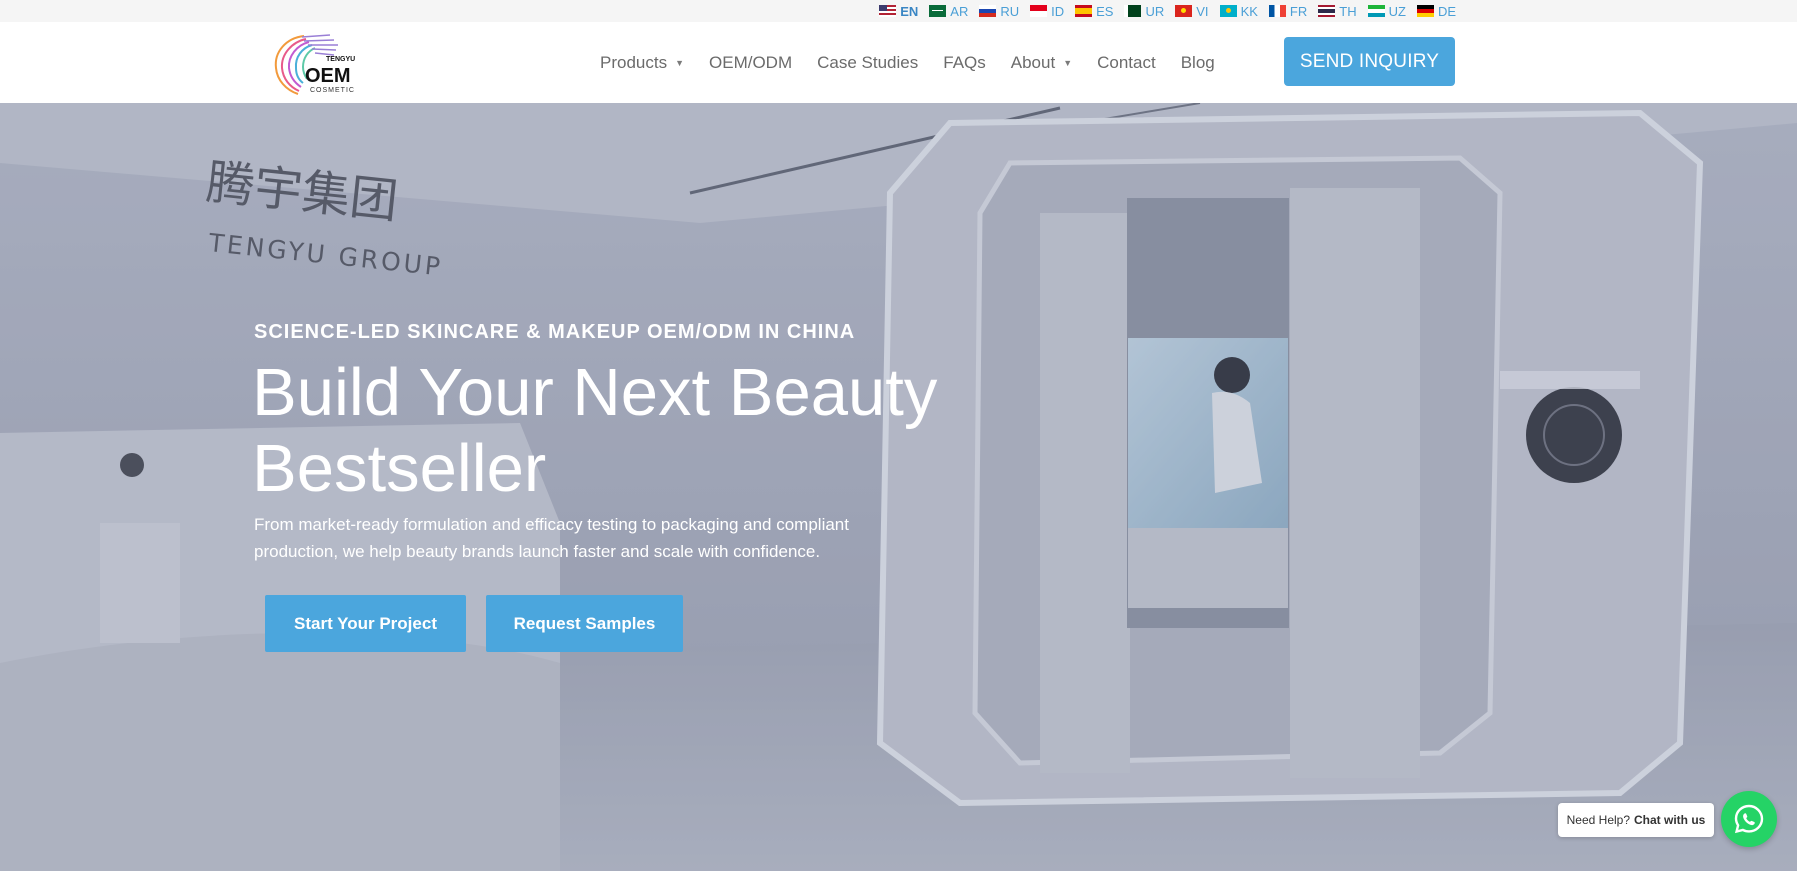 The height and width of the screenshot is (871, 1797). What do you see at coordinates (1446, 11) in the screenshot?
I see `language-code: DE` at bounding box center [1446, 11].